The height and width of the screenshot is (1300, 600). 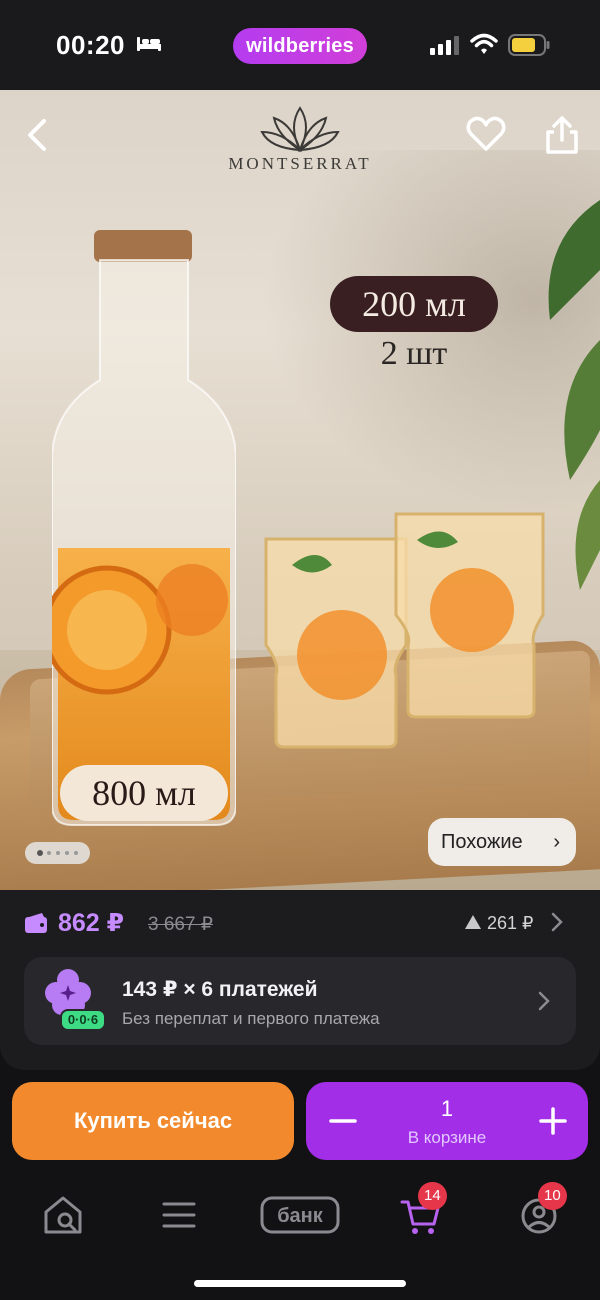 I want to click on current-price: 862 ₽, so click(x=91, y=923).